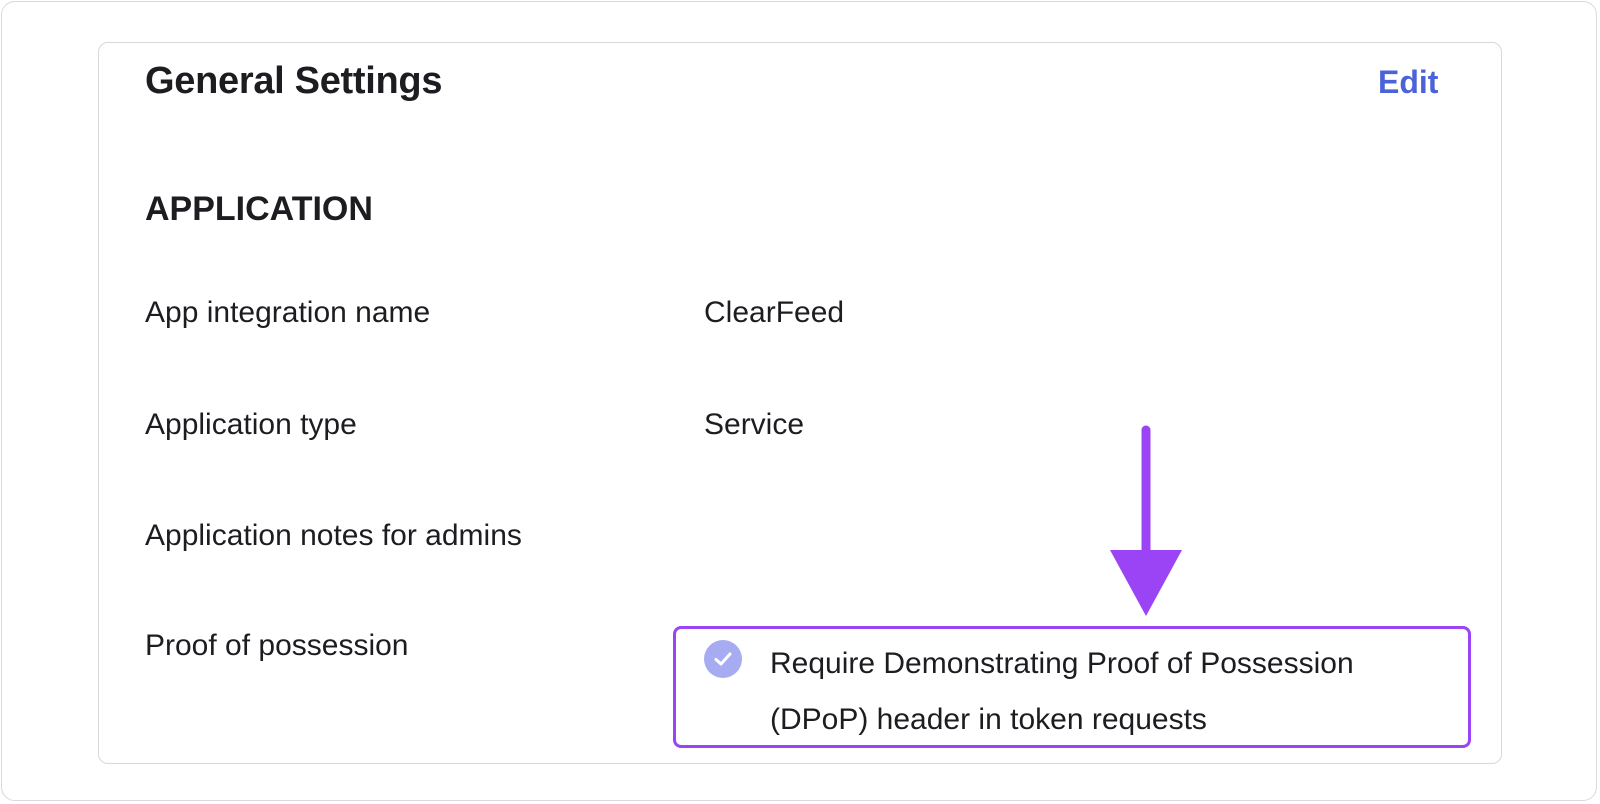  Describe the element at coordinates (259, 209) in the screenshot. I see `section-heading: APPLICATION` at that location.